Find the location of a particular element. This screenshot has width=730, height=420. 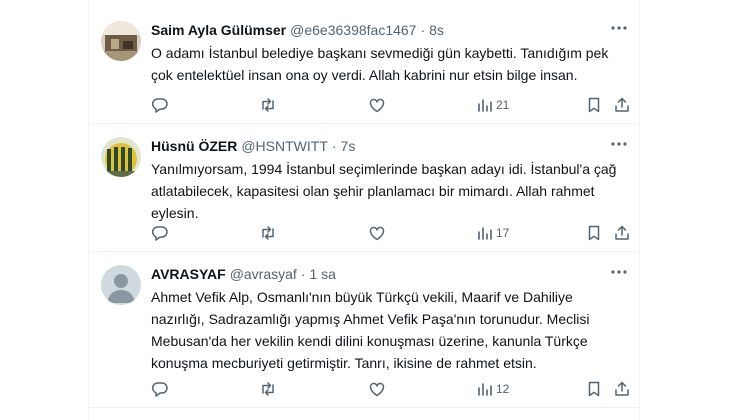

views-button: 21 is located at coordinates (493, 105).